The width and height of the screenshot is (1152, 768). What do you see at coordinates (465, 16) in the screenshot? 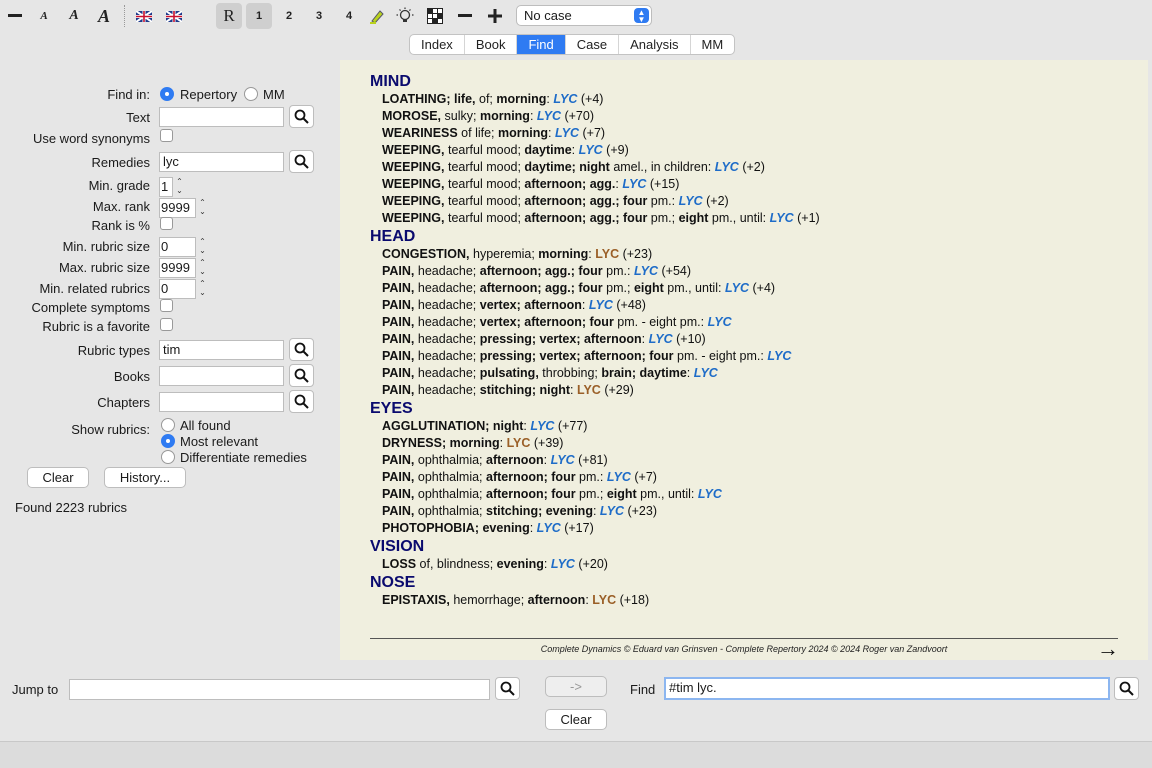
I see `zoom-out-icon` at bounding box center [465, 16].